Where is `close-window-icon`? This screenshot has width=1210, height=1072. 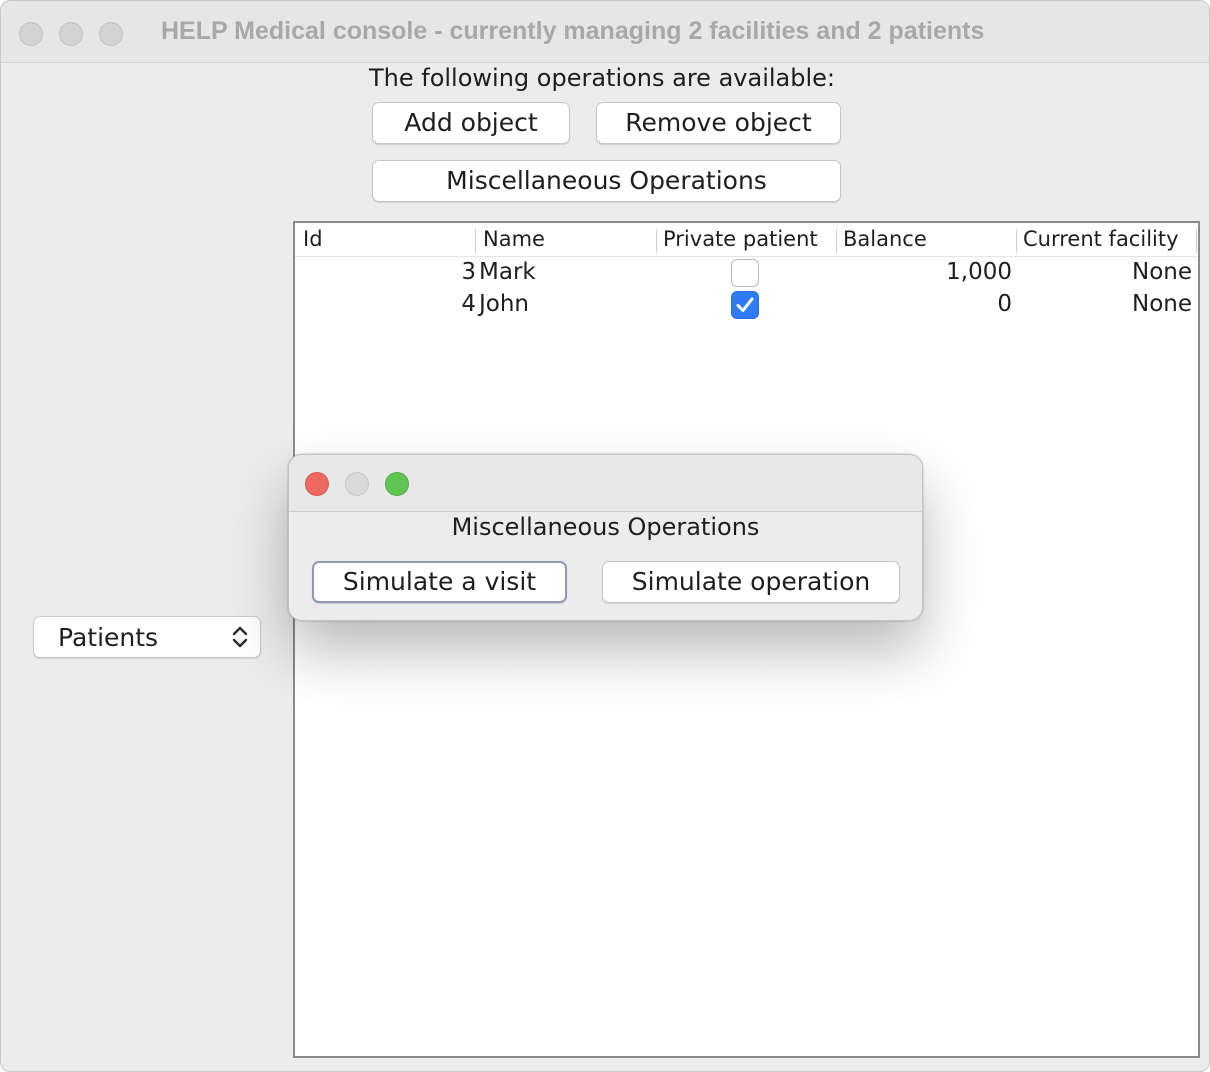 close-window-icon is located at coordinates (31, 34).